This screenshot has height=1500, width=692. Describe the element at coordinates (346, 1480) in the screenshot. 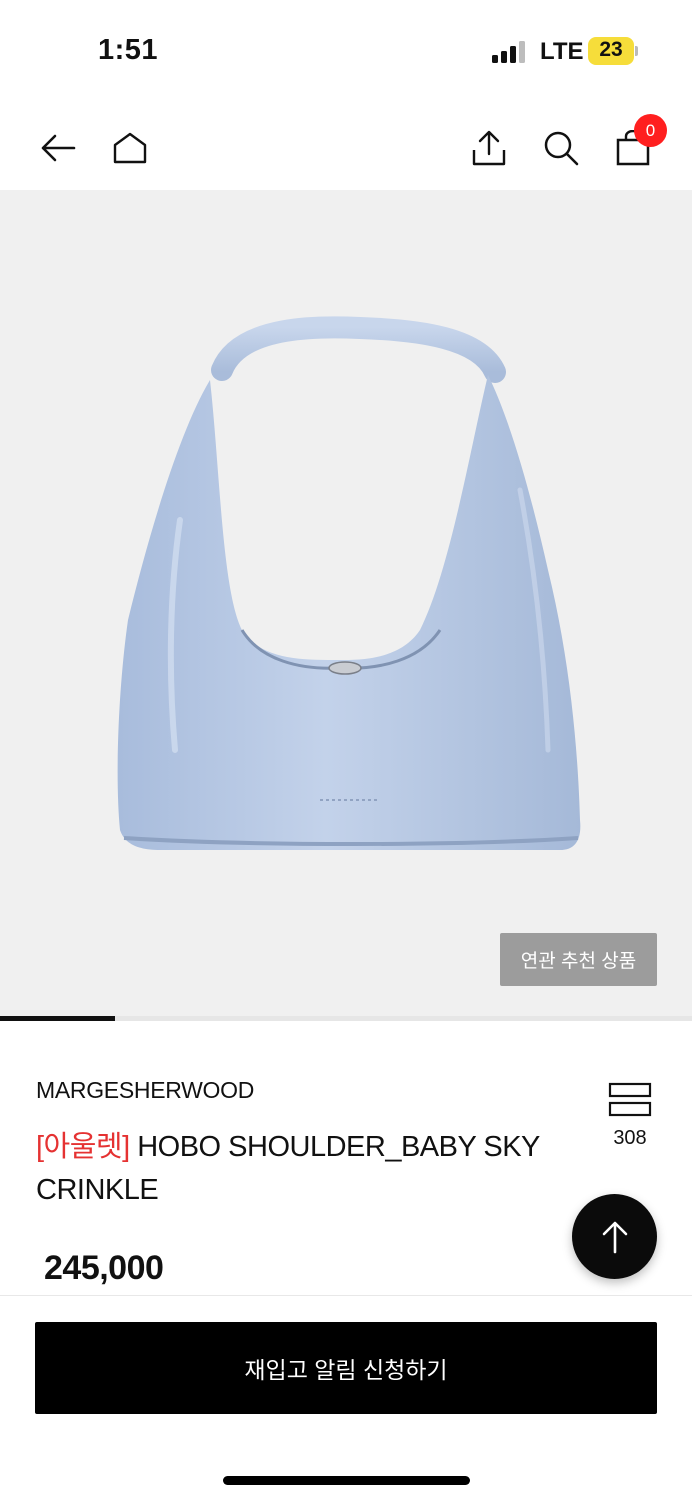

I see `home-indicator` at that location.